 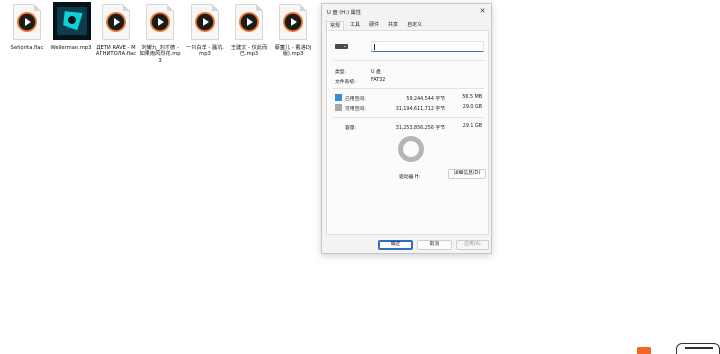 I want to click on file-label: Wellerman.mp3, so click(x=71, y=48).